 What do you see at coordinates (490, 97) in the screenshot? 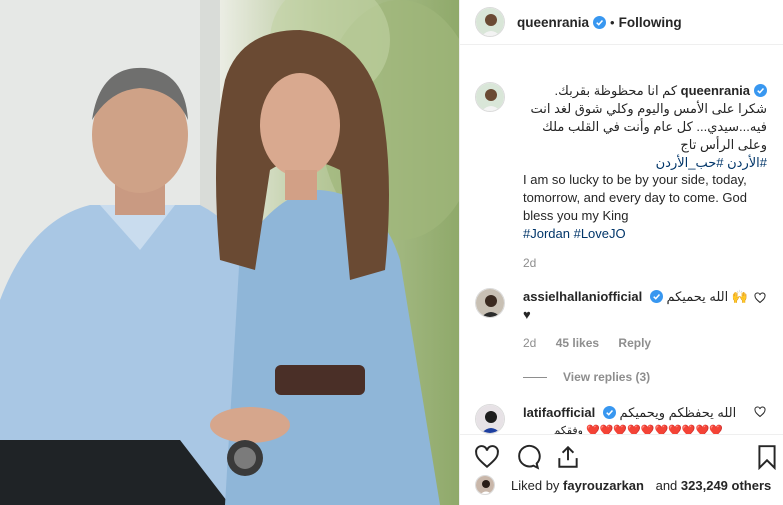
I see `caption-avatar` at bounding box center [490, 97].